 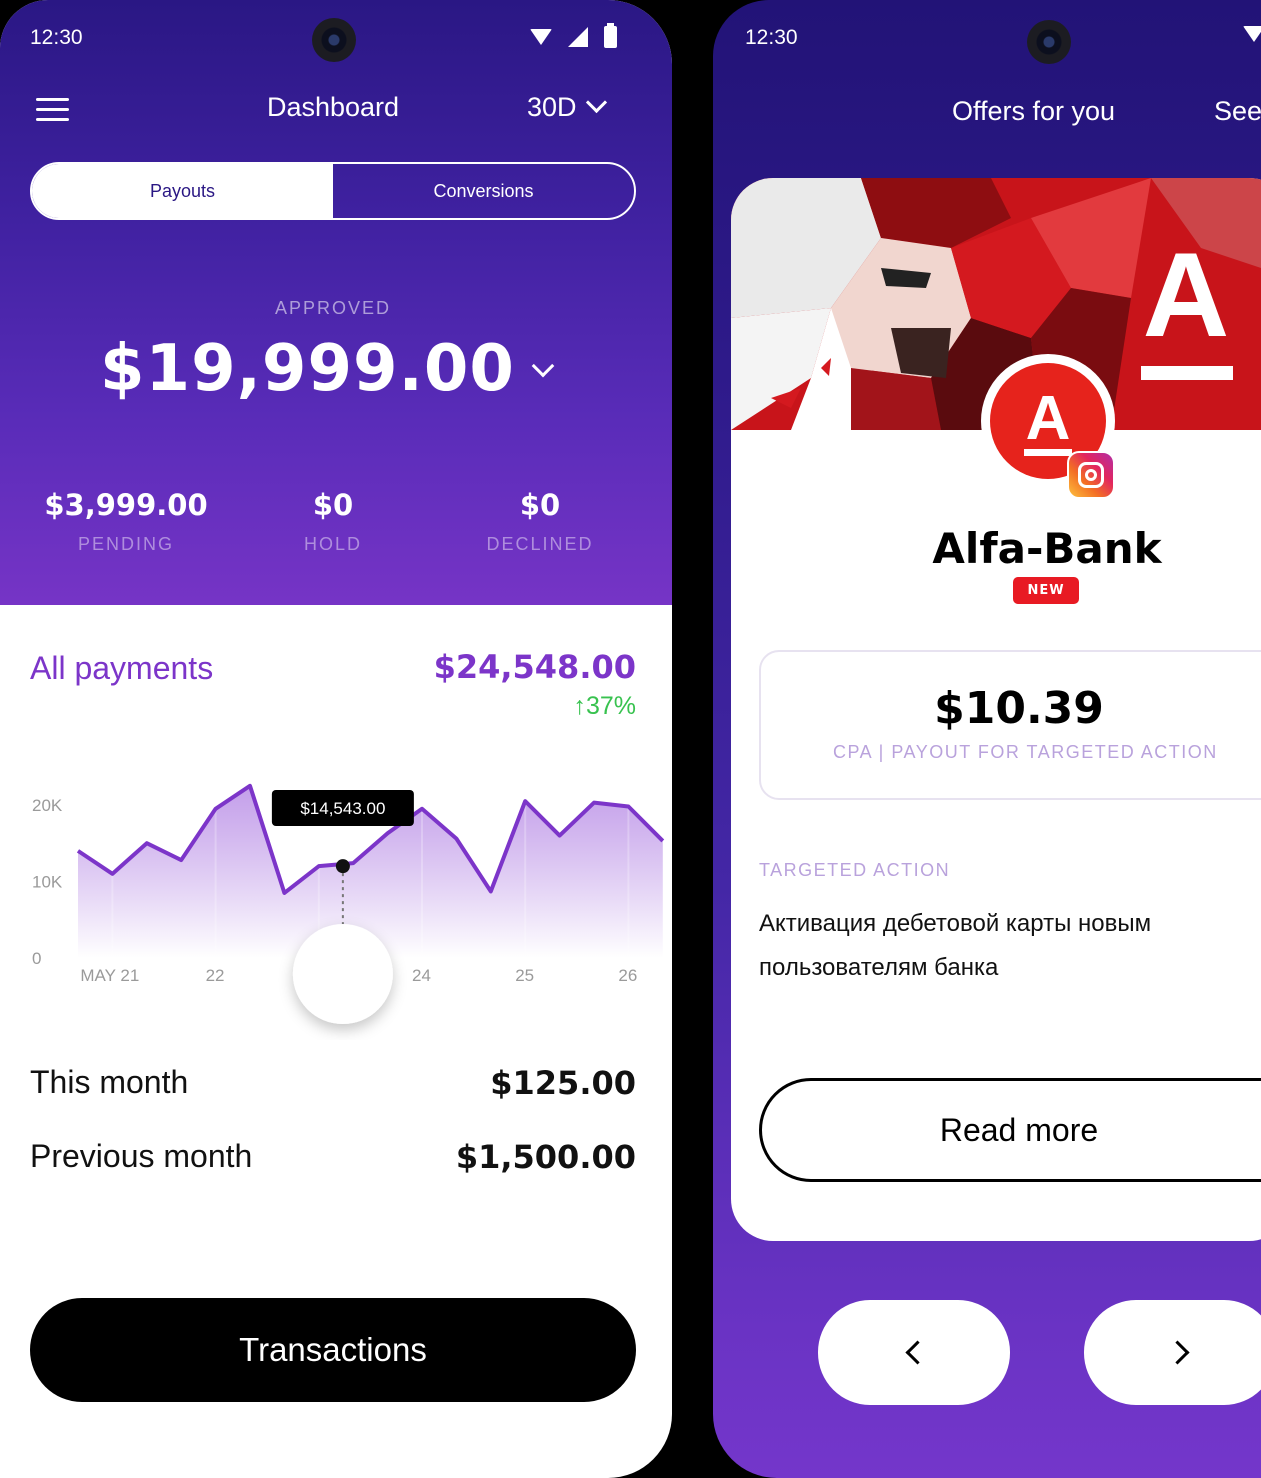 I want to click on previous-month-value: $1,500.00, so click(x=545, y=1157).